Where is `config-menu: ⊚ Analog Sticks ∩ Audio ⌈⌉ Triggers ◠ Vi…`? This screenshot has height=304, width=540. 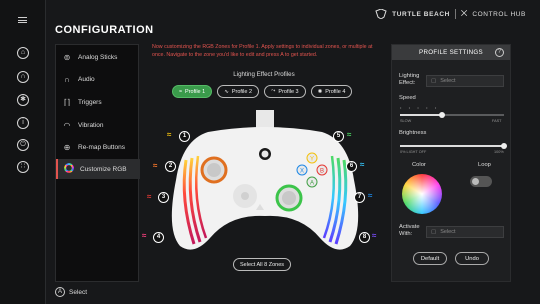
config-menu: ⊚ Analog Sticks ∩ Audio ⌈⌉ Triggers ◠ Vi… is located at coordinates (97, 163).